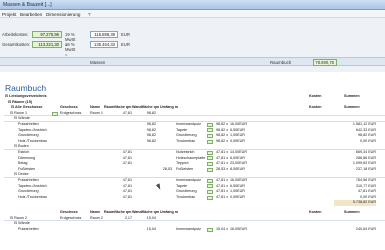 This screenshot has height=250, width=385. What do you see at coordinates (192, 14) in the screenshot?
I see `menu-bar: Projekt Bearbeiten Dimensionierung ?` at bounding box center [192, 14].